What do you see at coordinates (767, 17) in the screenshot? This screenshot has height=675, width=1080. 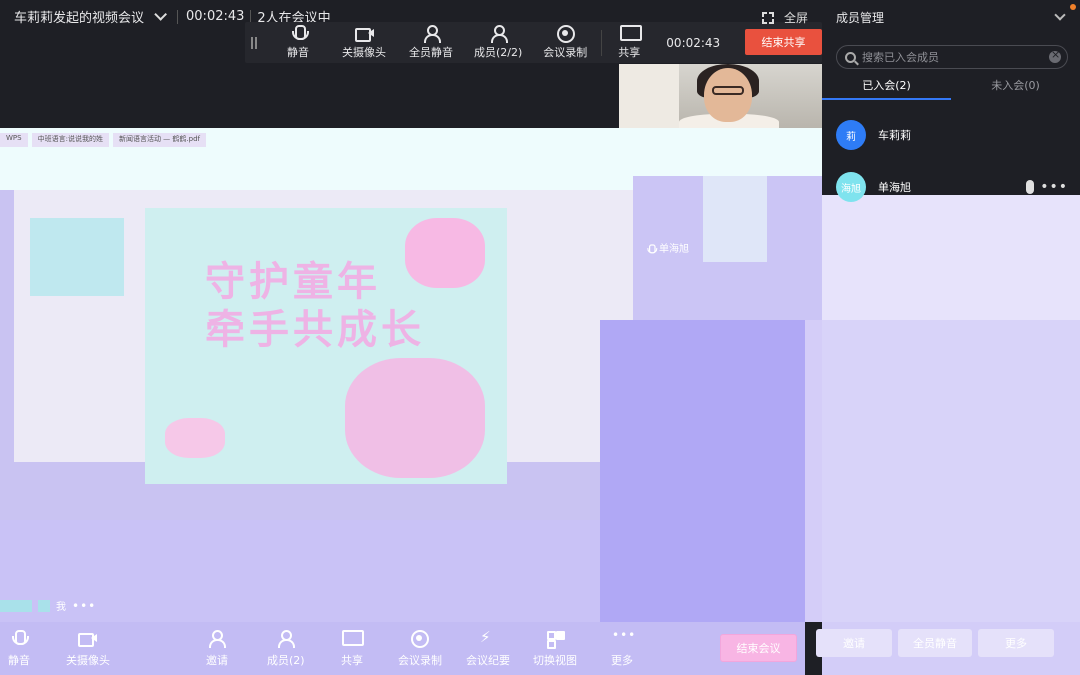 I see `fullscreen-icon` at bounding box center [767, 17].